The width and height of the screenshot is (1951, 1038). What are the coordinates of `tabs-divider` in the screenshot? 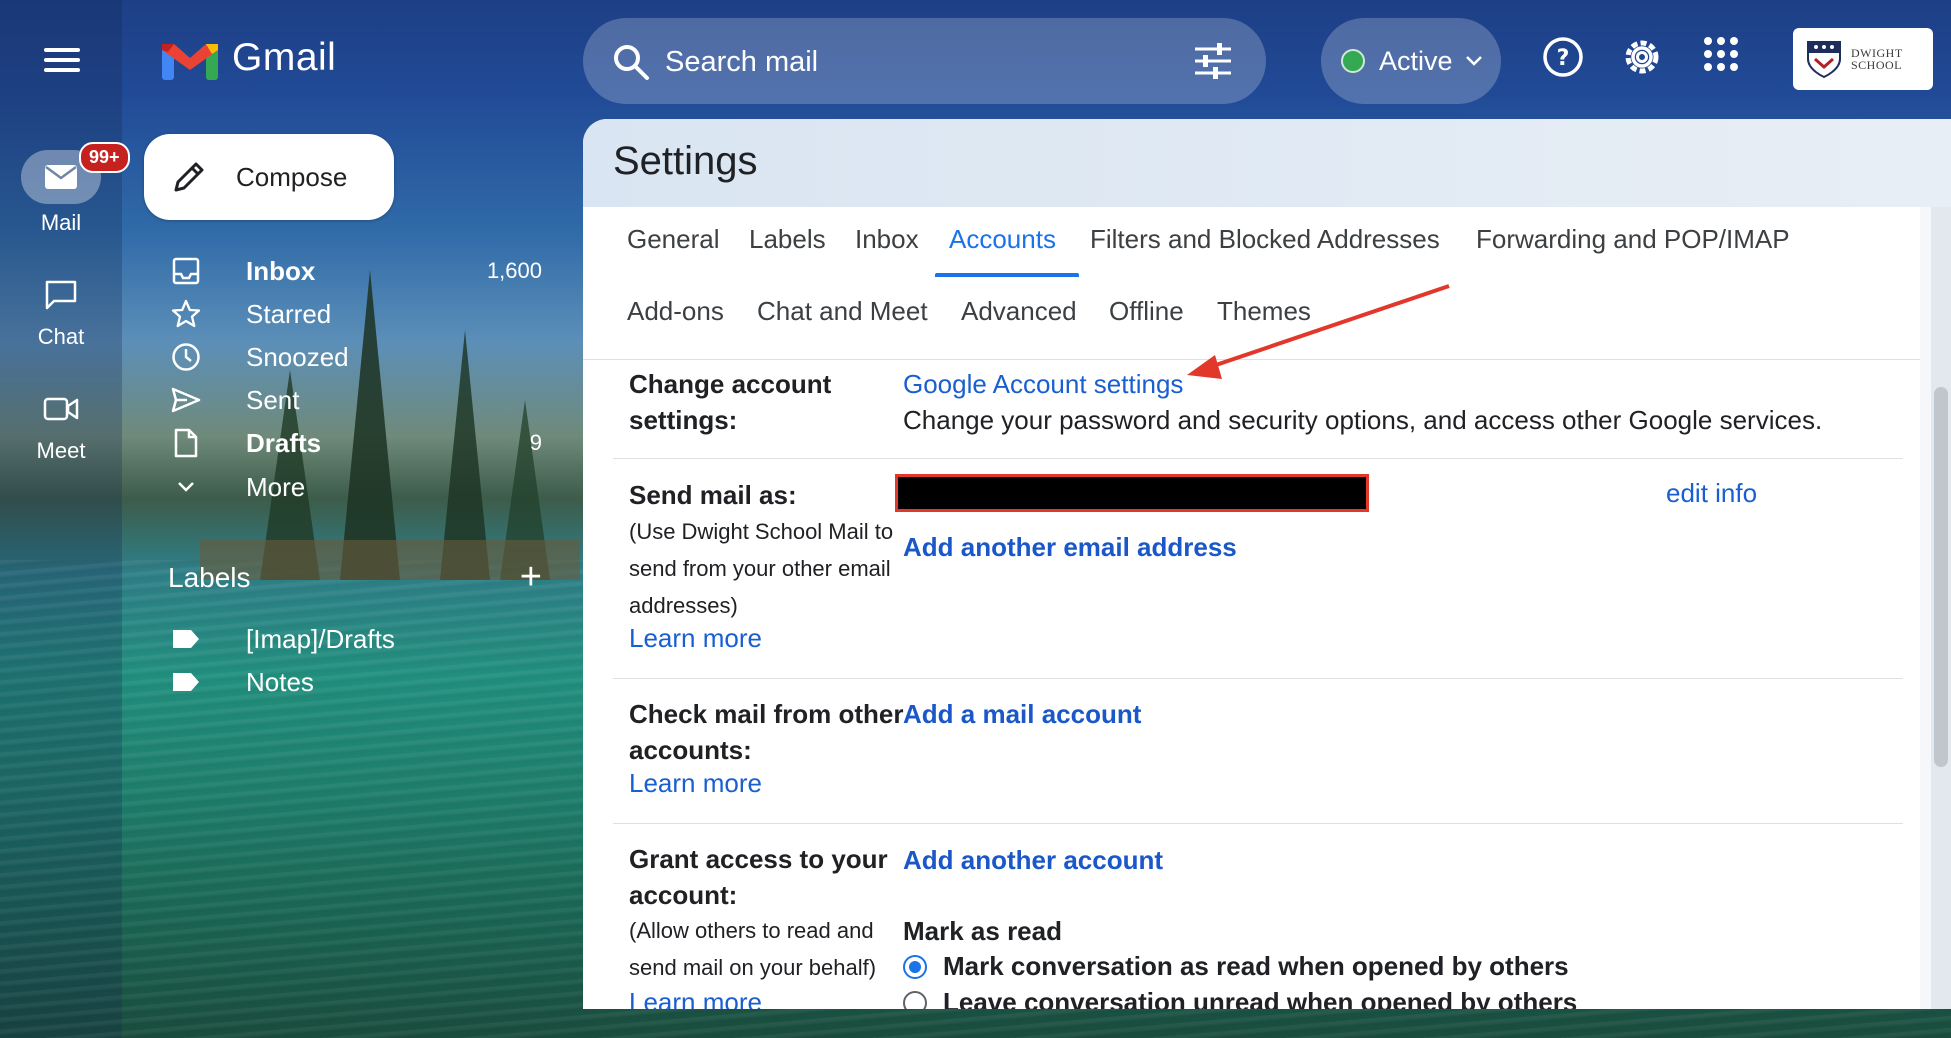 It's located at (1251, 359).